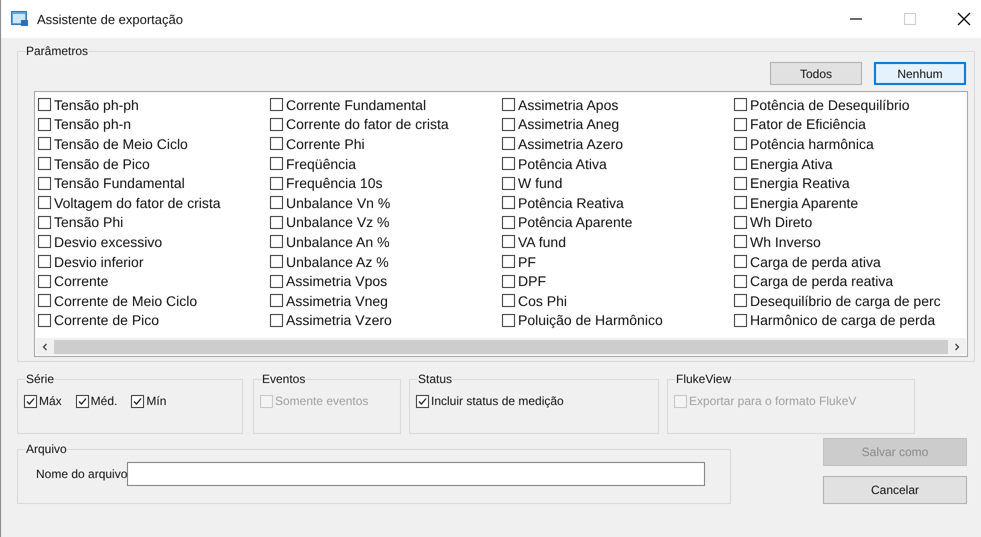 The height and width of the screenshot is (537, 981). Describe the element at coordinates (339, 320) in the screenshot. I see `parameter-label: Assimetria Vzero` at that location.